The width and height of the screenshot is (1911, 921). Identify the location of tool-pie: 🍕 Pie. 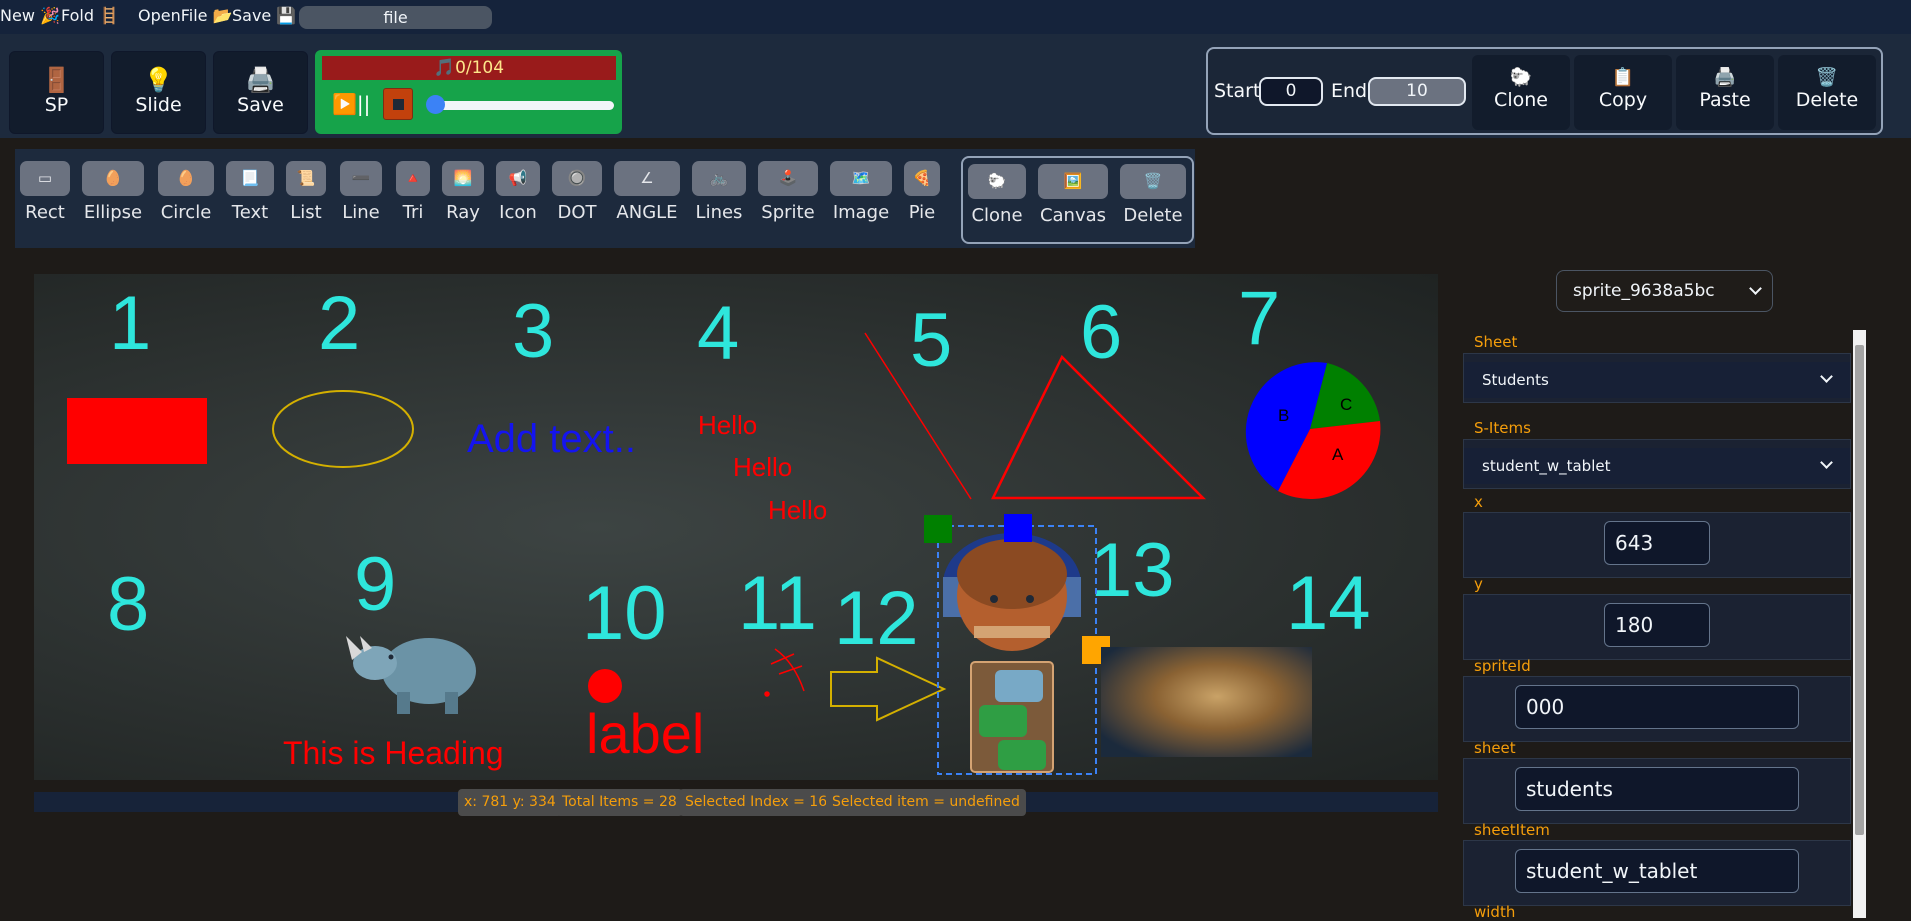
(922, 192).